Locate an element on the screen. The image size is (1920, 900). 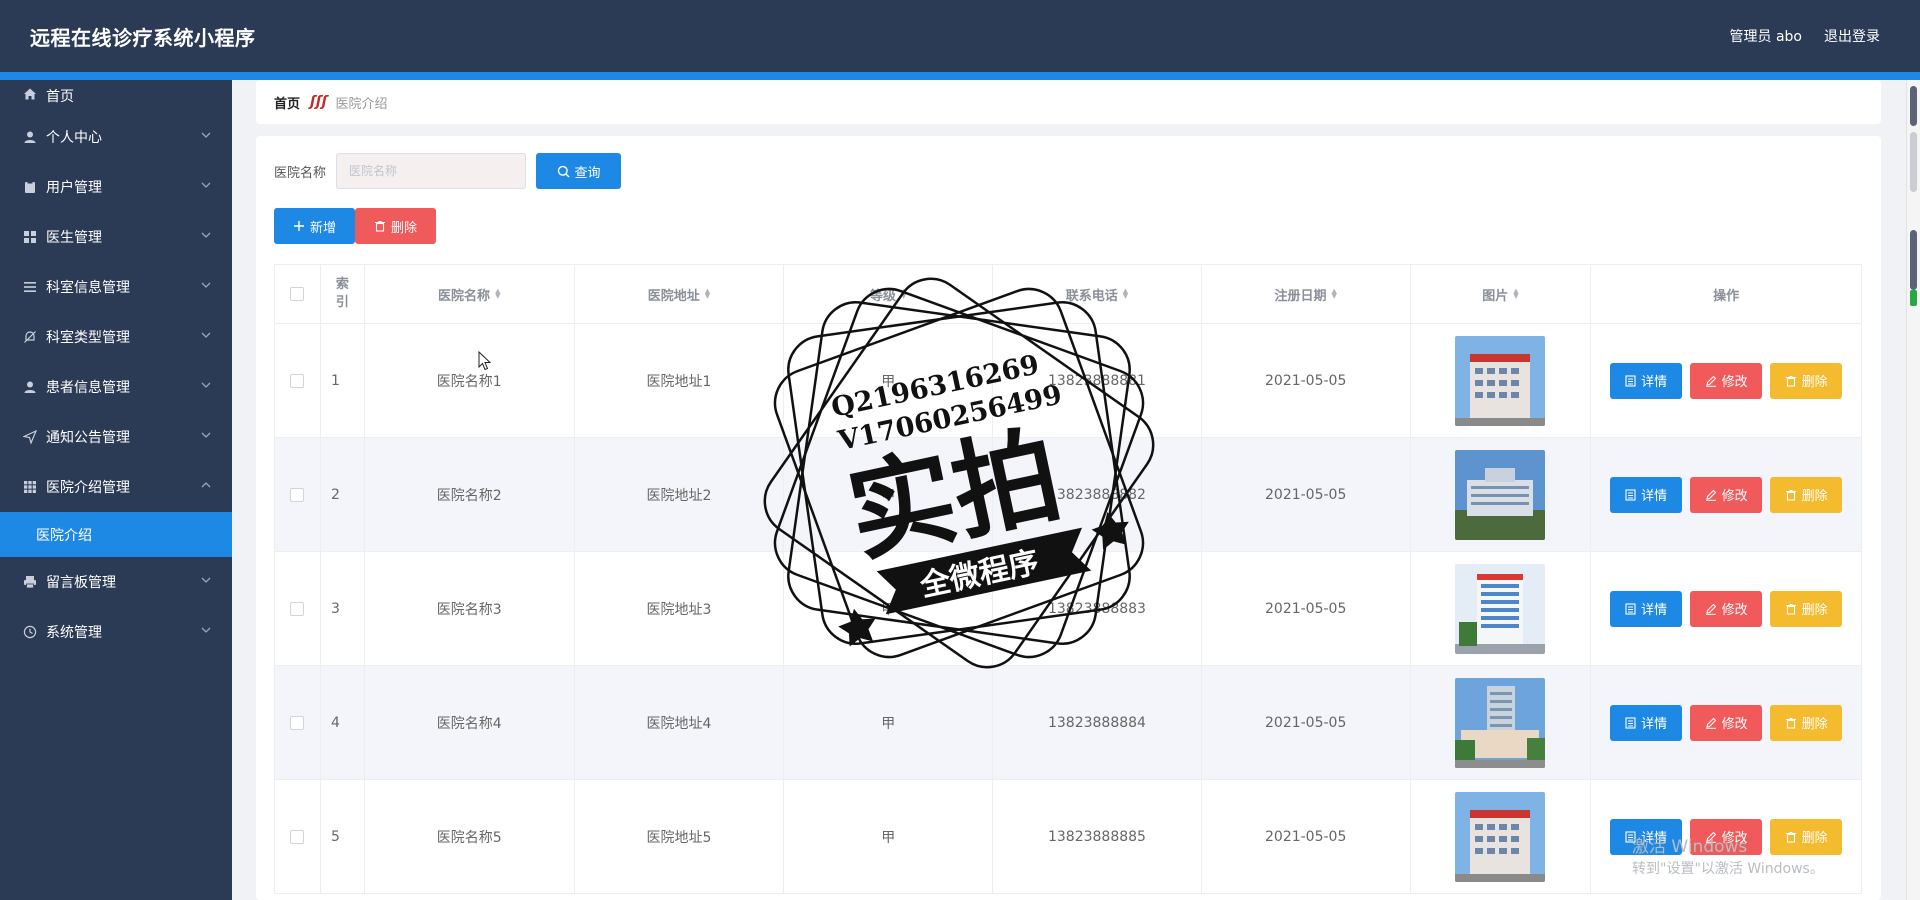
query-button: 查询 is located at coordinates (579, 171).